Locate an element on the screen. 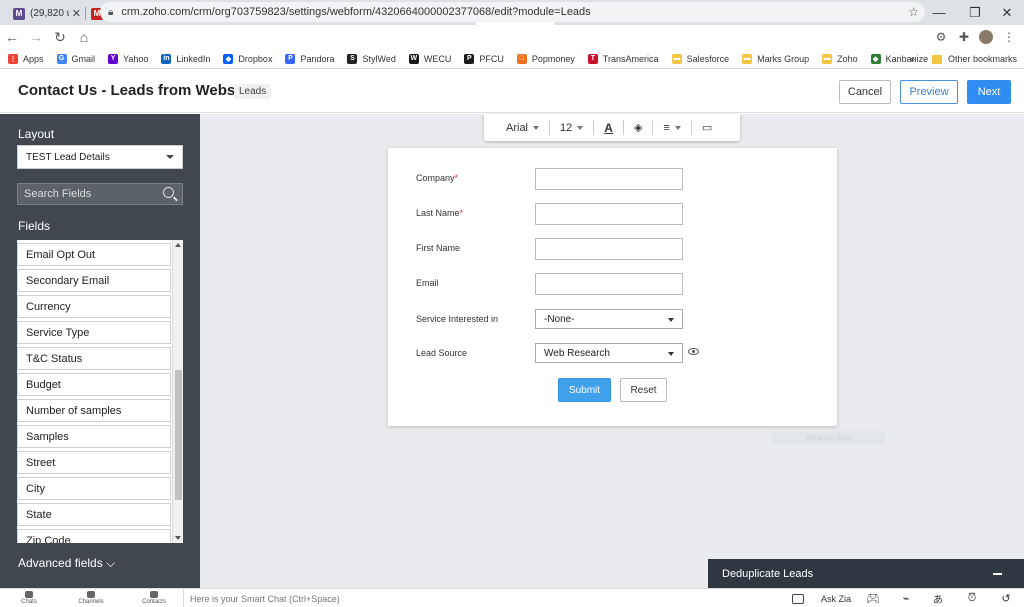 The image size is (1024, 607). language-icon: あ is located at coordinates (938, 599).